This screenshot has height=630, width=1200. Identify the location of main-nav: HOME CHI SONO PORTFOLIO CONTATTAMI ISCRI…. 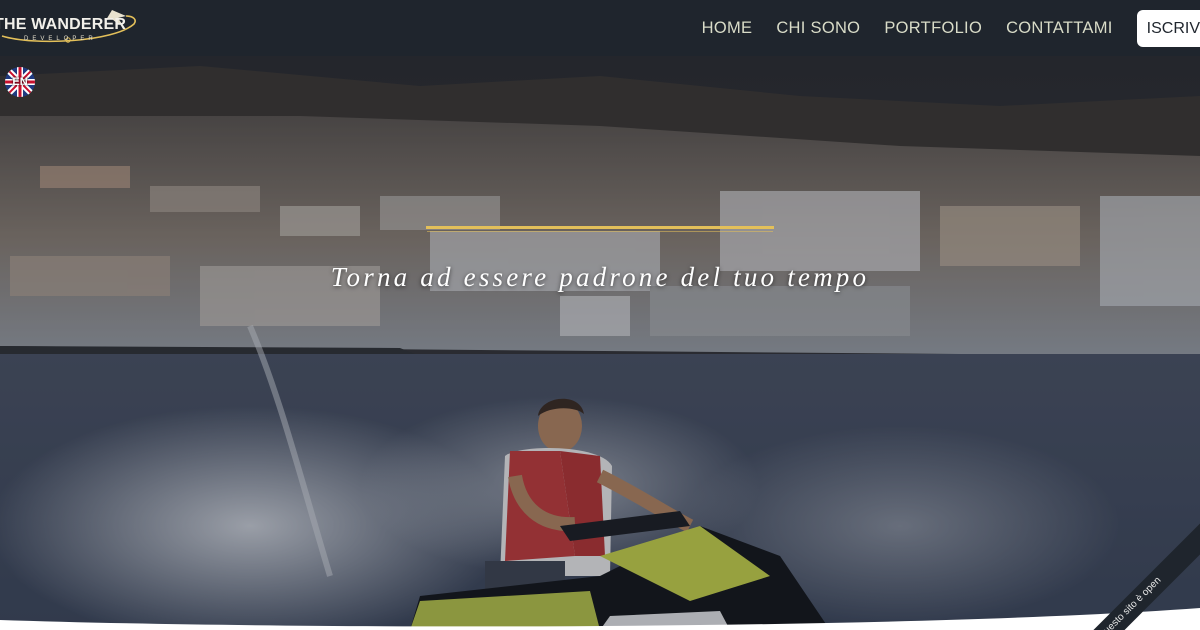
(951, 28).